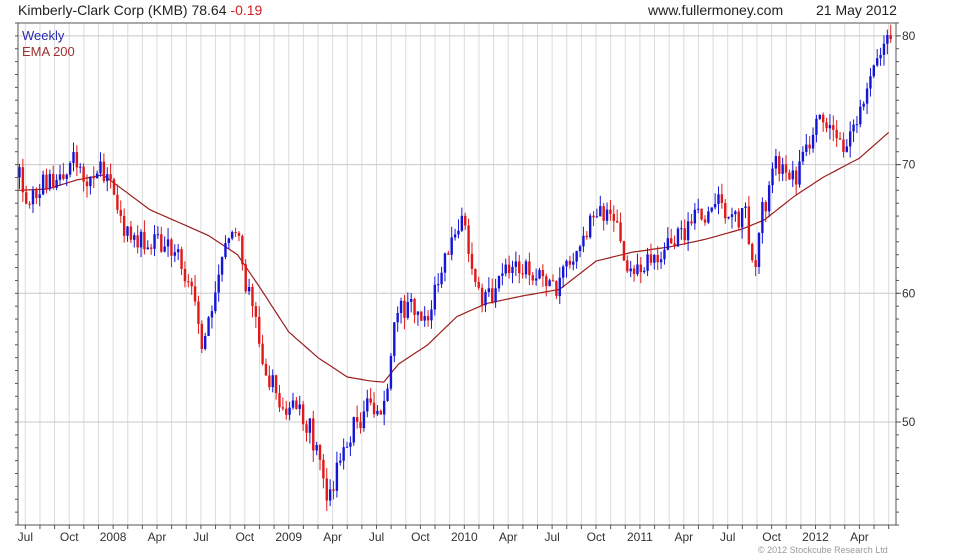 The image size is (980, 560). What do you see at coordinates (909, 36) in the screenshot?
I see `y-tick-label: 80` at bounding box center [909, 36].